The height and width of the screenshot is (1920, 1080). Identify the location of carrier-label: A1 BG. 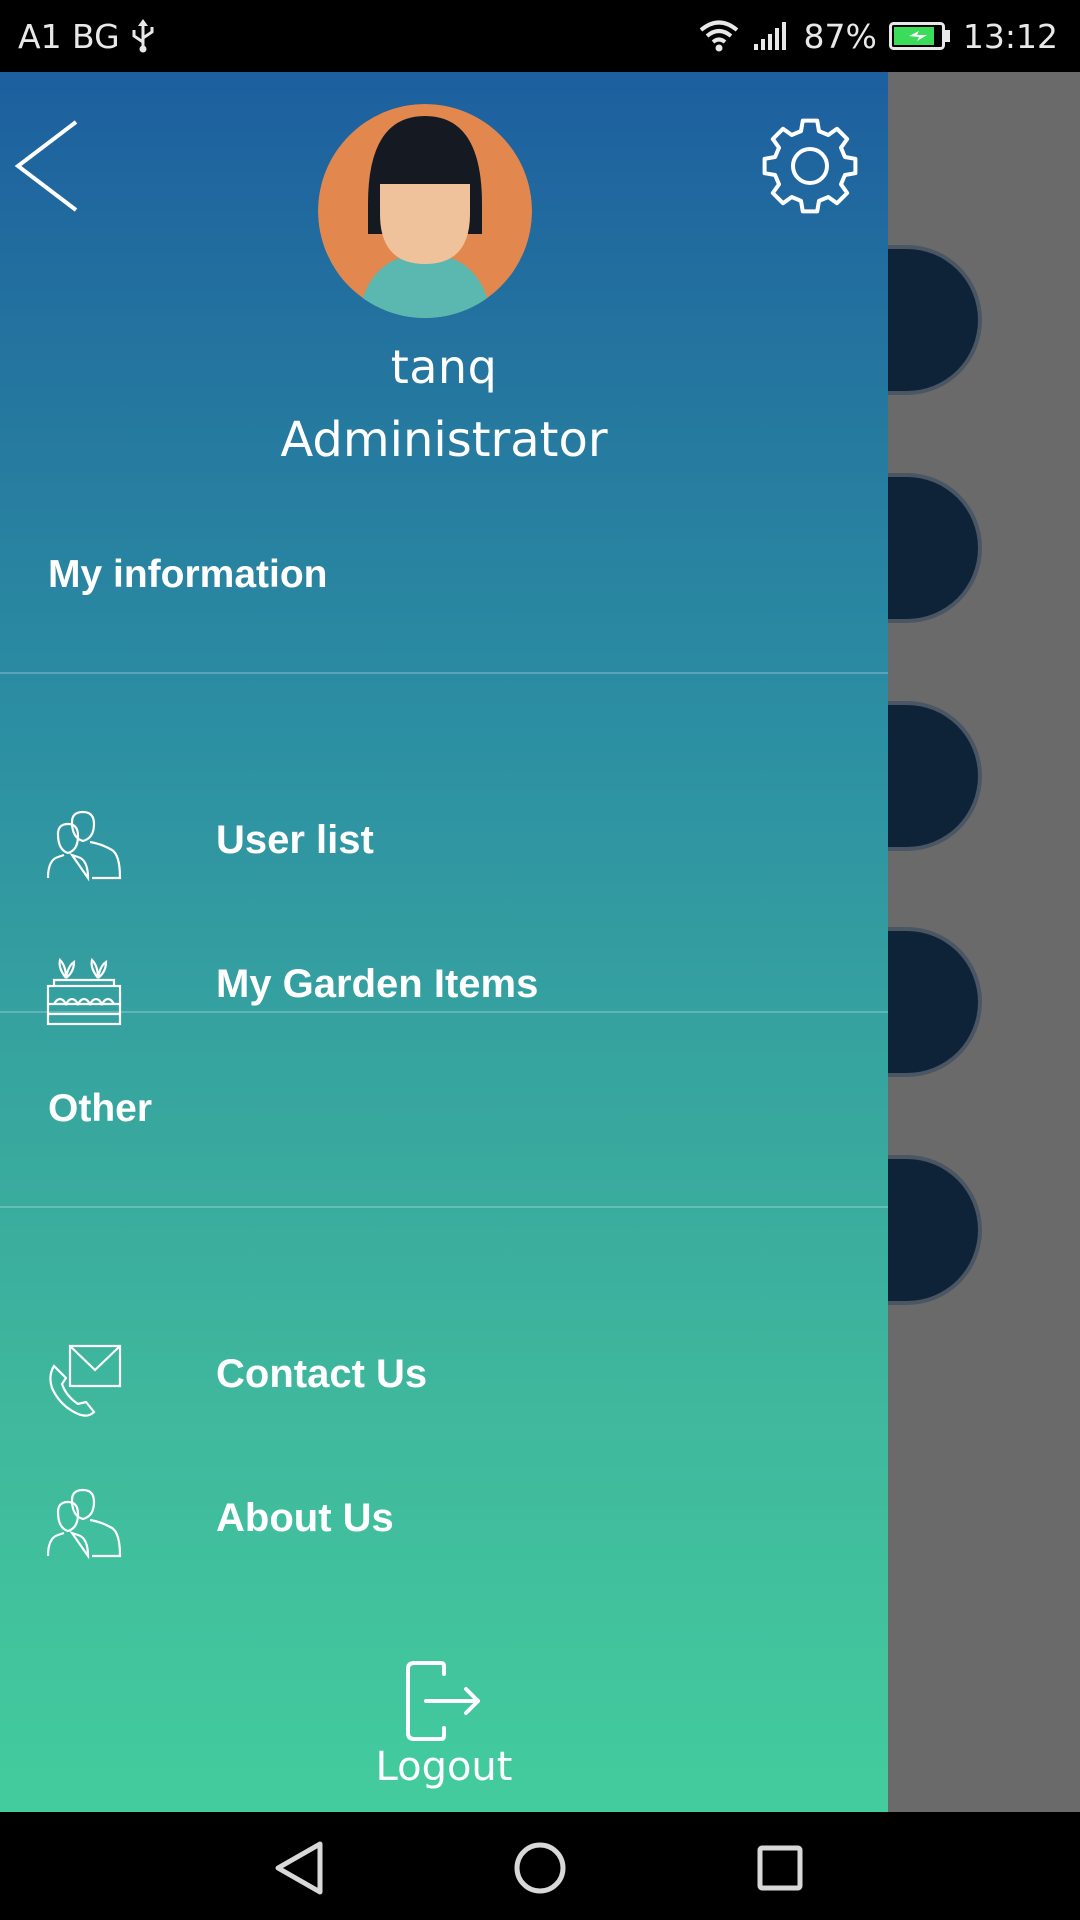
(69, 36).